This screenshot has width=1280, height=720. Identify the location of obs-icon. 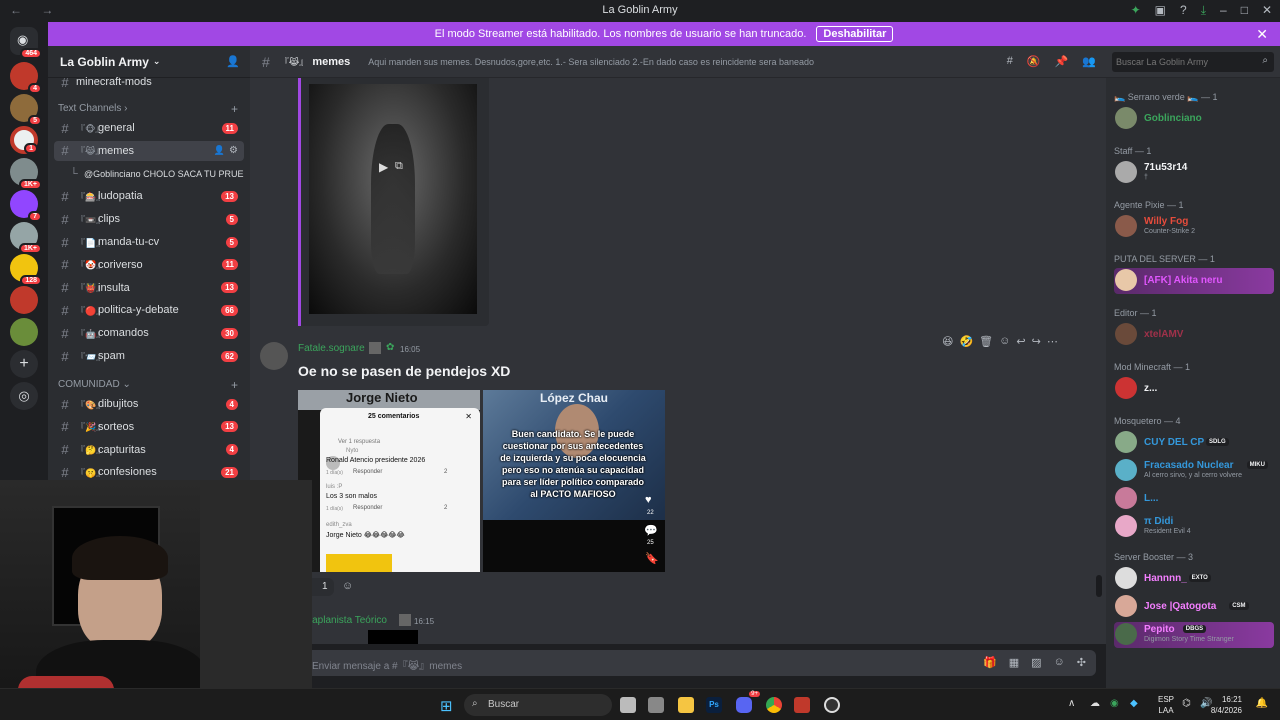
(832, 705).